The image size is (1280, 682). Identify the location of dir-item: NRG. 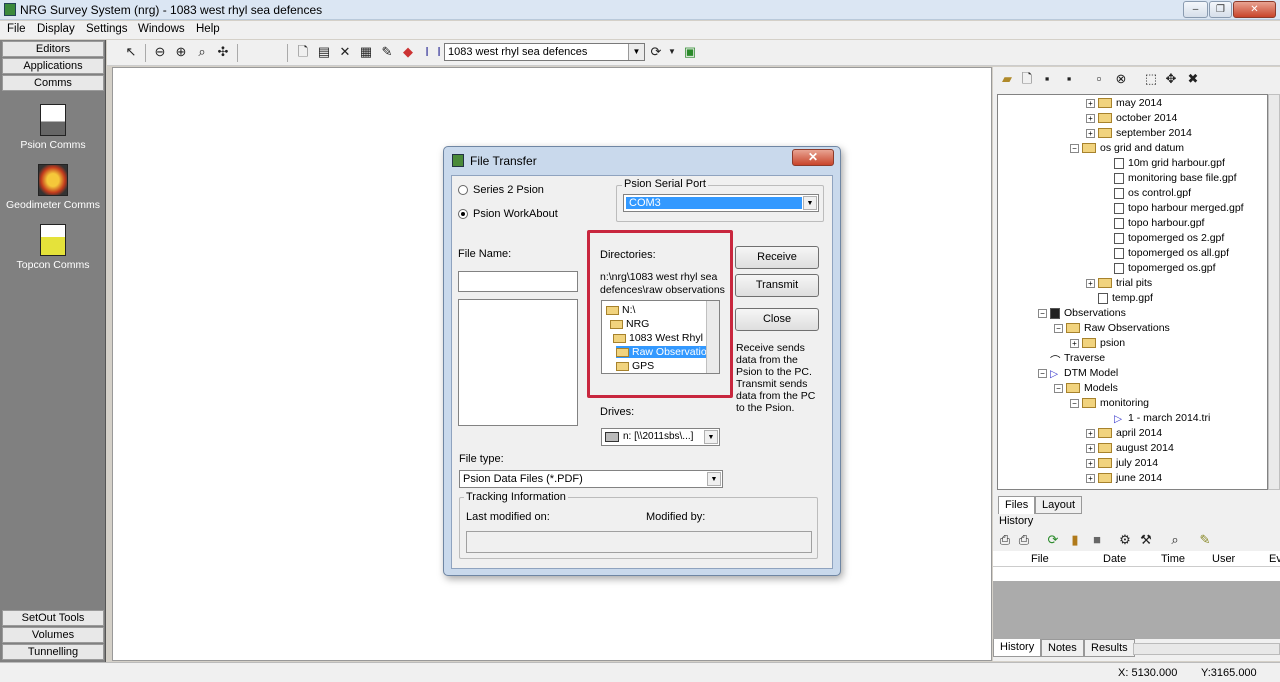
(629, 324).